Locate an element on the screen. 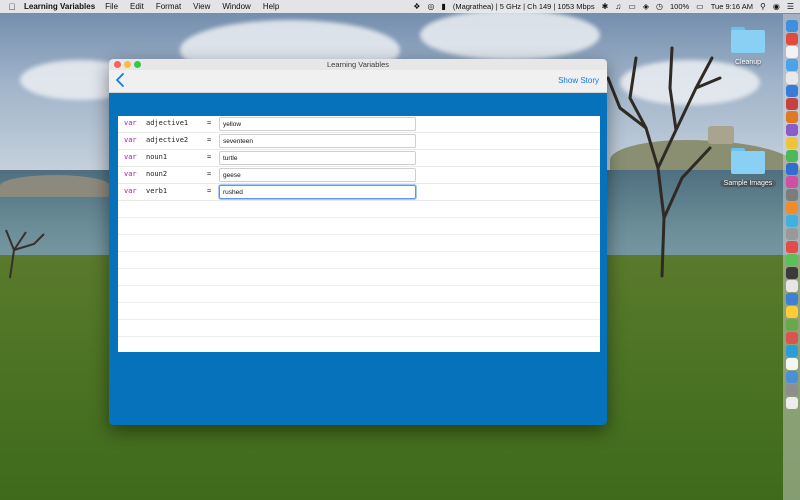 This screenshot has height=500, width=800. bluetooth-icon: ✱ is located at coordinates (605, 6).